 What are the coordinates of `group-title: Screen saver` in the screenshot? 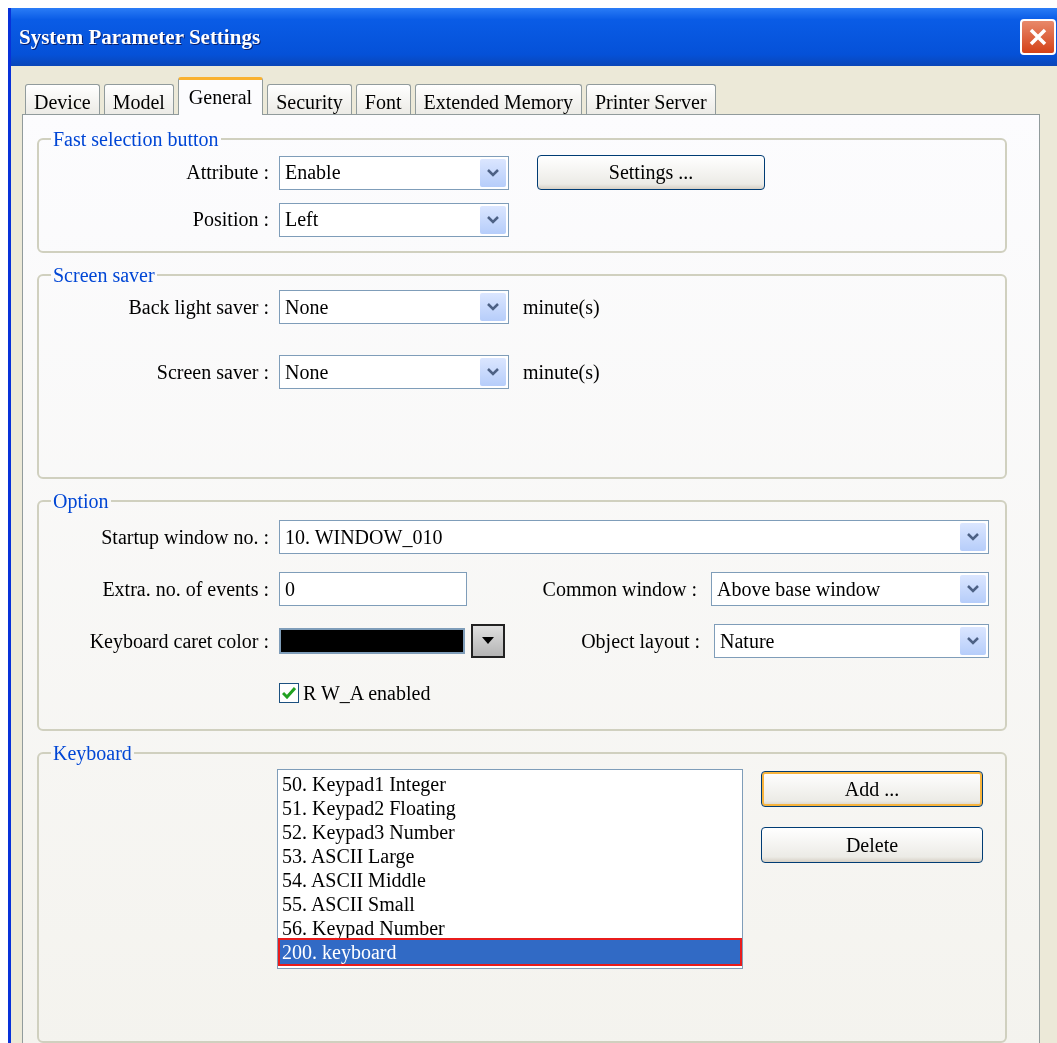 It's located at (104, 275).